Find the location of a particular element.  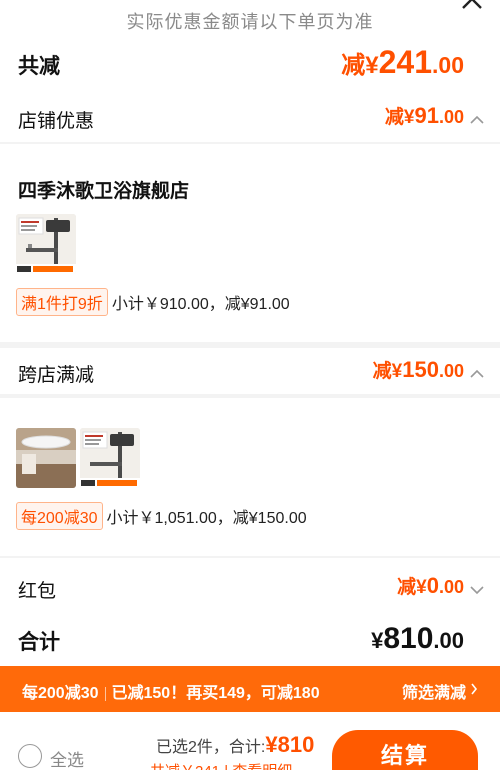

cross-store-discount-header: 跨店满减 减¥150.00 is located at coordinates (250, 371).